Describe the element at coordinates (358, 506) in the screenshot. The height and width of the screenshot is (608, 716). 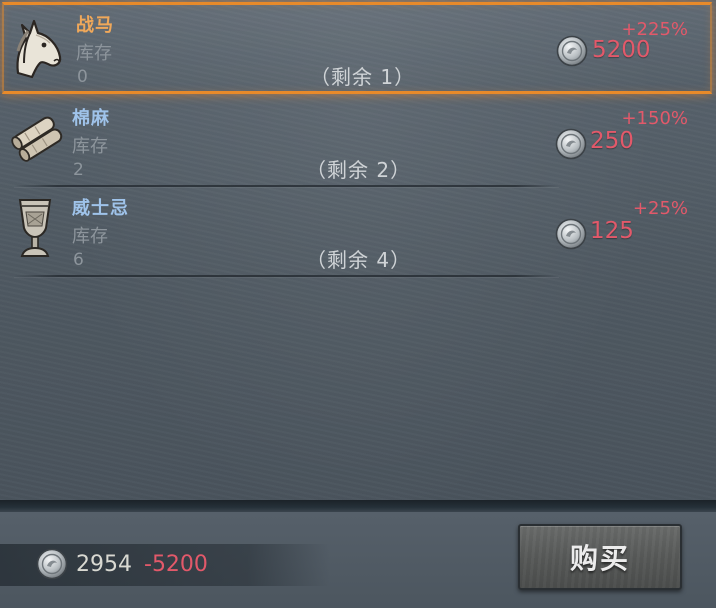
I see `footer-separator` at that location.